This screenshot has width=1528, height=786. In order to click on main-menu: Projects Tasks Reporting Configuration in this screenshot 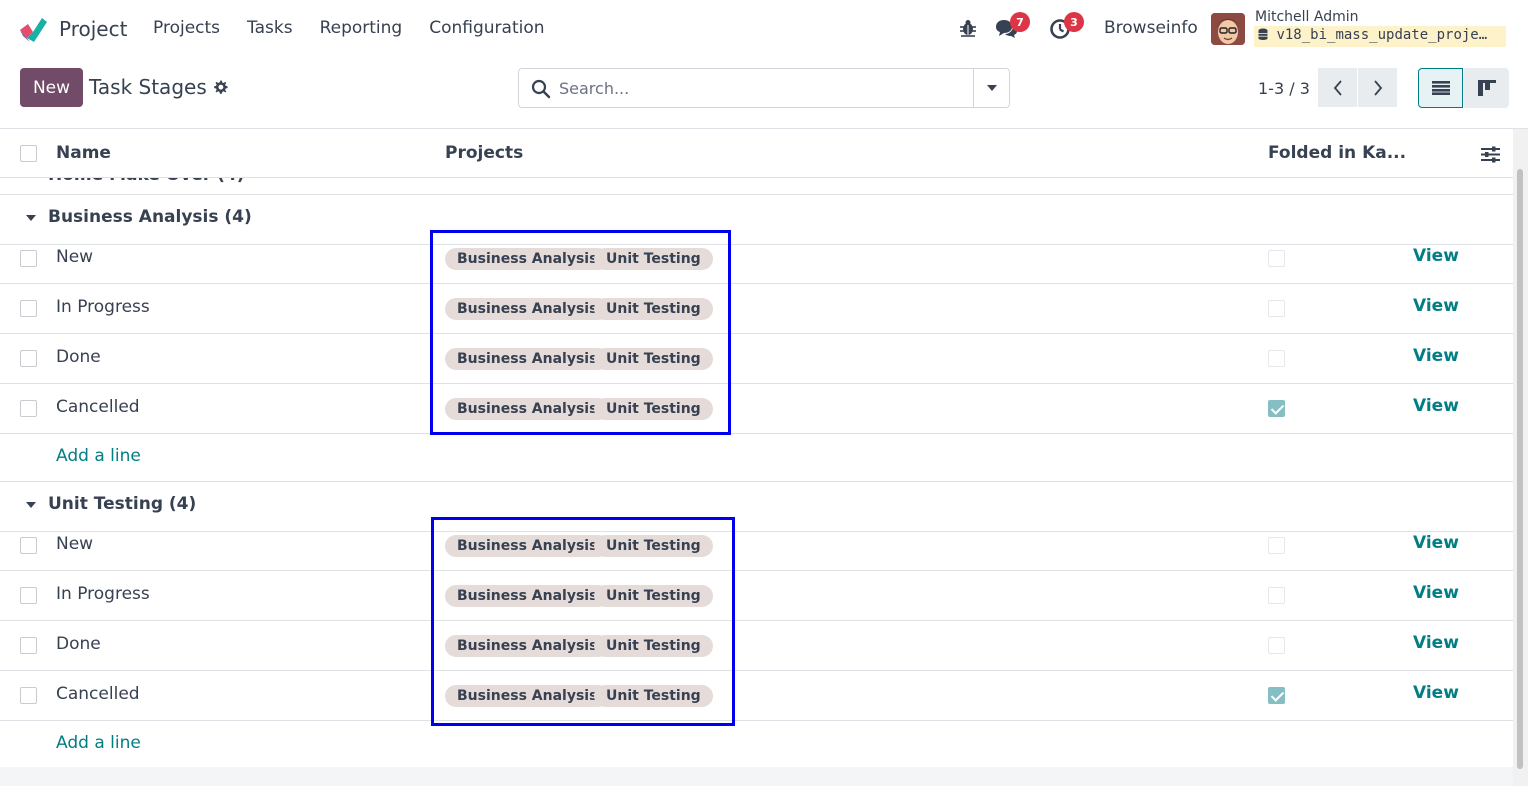, I will do `click(362, 28)`.